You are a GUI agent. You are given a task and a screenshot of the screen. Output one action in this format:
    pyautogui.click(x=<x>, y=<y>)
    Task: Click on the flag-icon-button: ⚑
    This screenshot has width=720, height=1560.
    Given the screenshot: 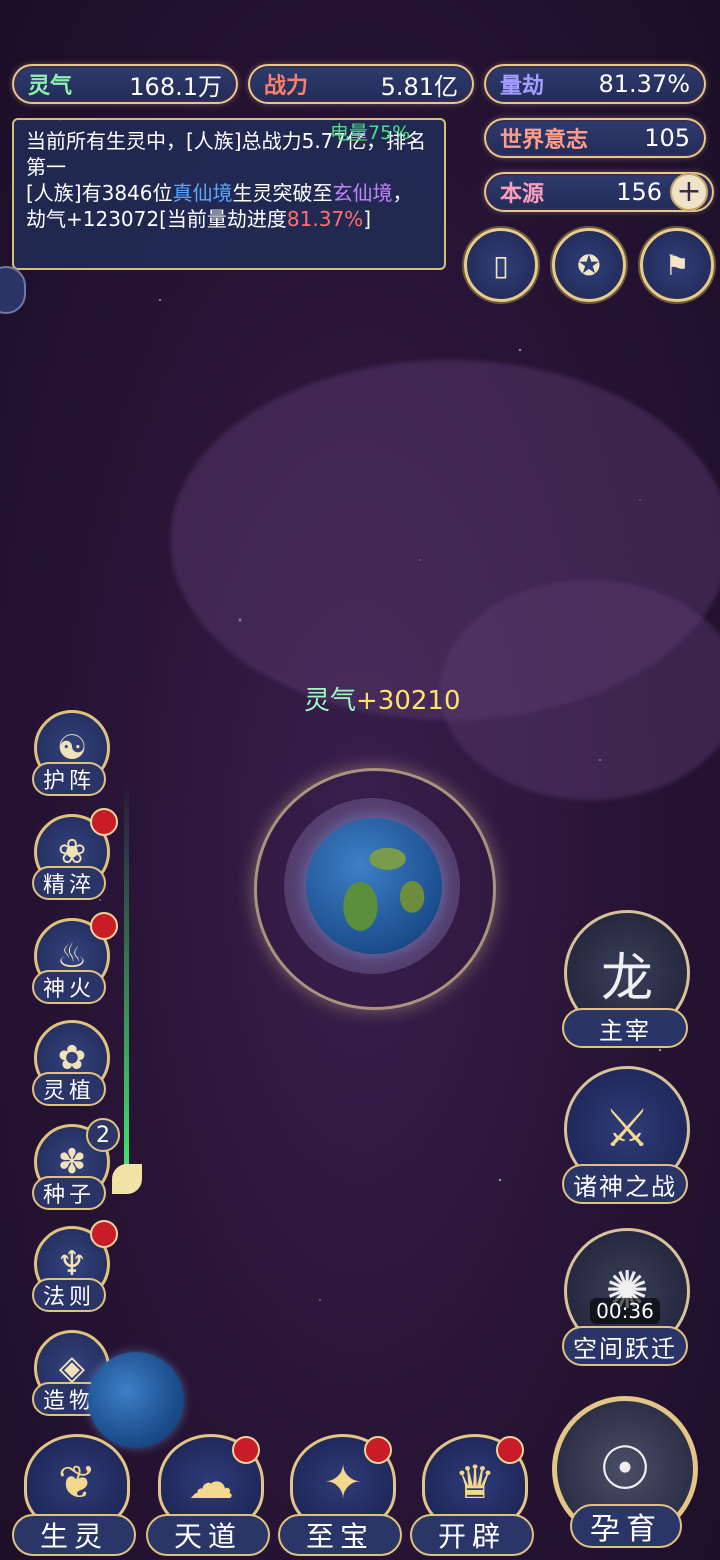 What is the action you would take?
    pyautogui.click(x=677, y=265)
    